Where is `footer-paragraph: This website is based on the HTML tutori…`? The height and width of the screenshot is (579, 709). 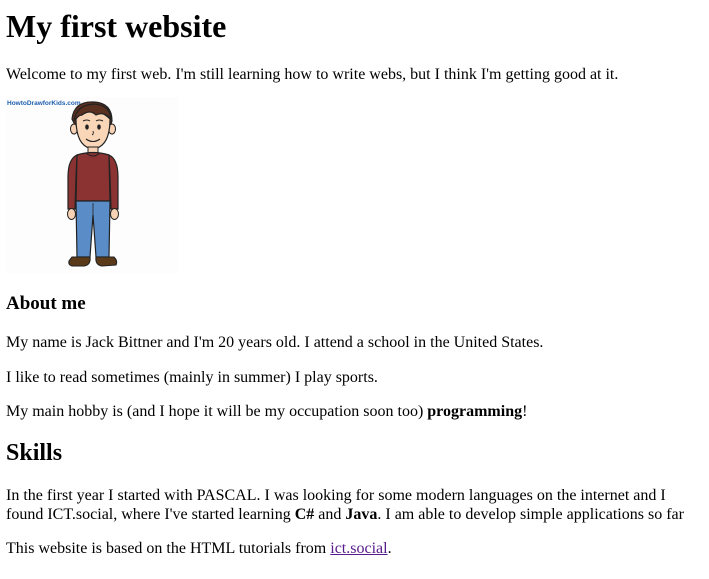 footer-paragraph: This website is based on the HTML tutori… is located at coordinates (199, 548).